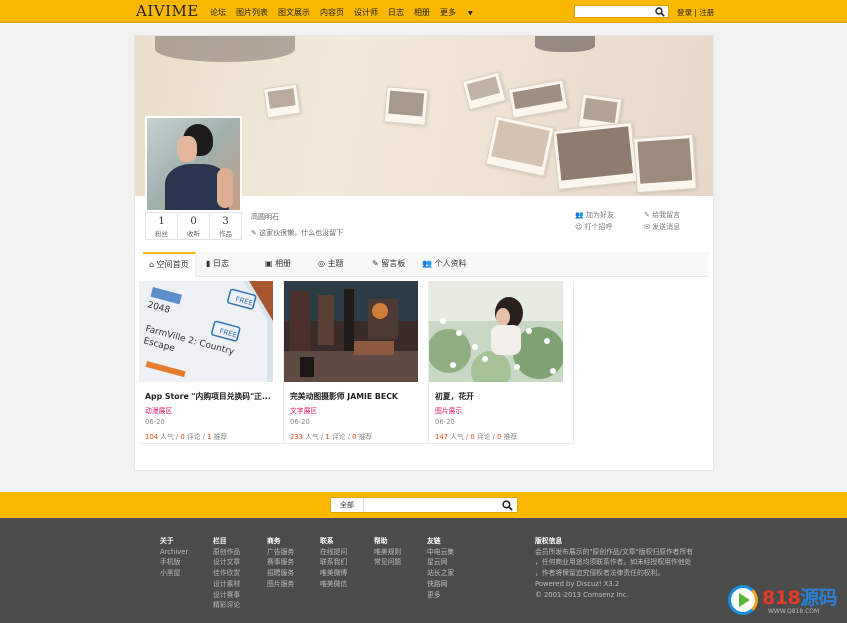 The width and height of the screenshot is (847, 623). I want to click on footer-col-friend-links: 友链 中电云集 星云网 站长之家 快路网 更多, so click(440, 568).